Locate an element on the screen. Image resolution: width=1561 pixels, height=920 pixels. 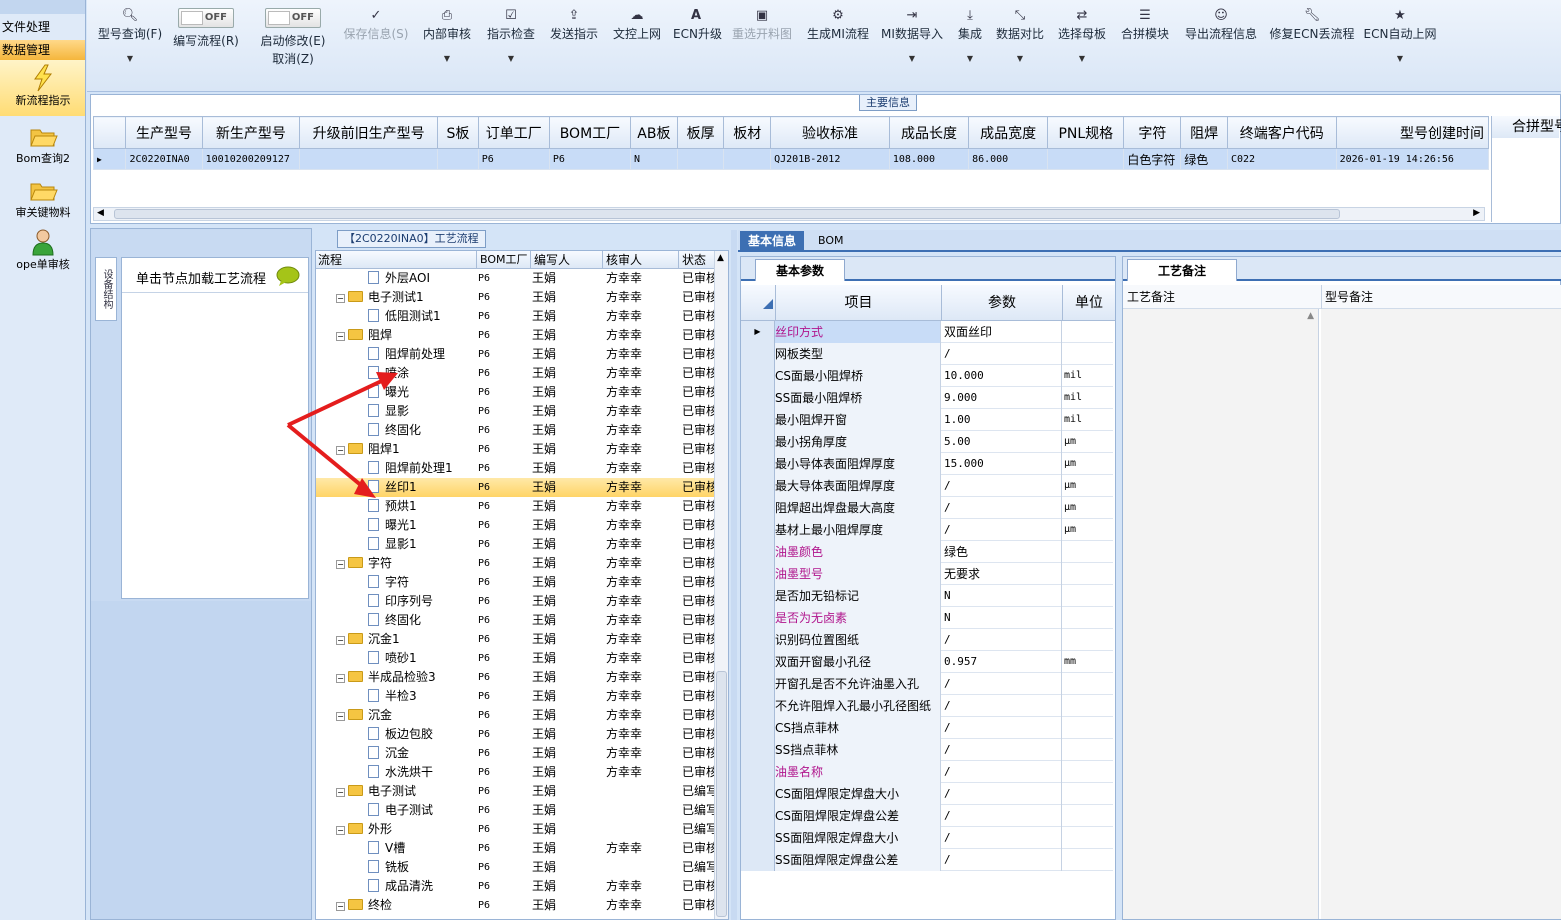
tree-node: 曝光 P6 王娟 方幸幸 已审核 is located at coordinates (515, 392).